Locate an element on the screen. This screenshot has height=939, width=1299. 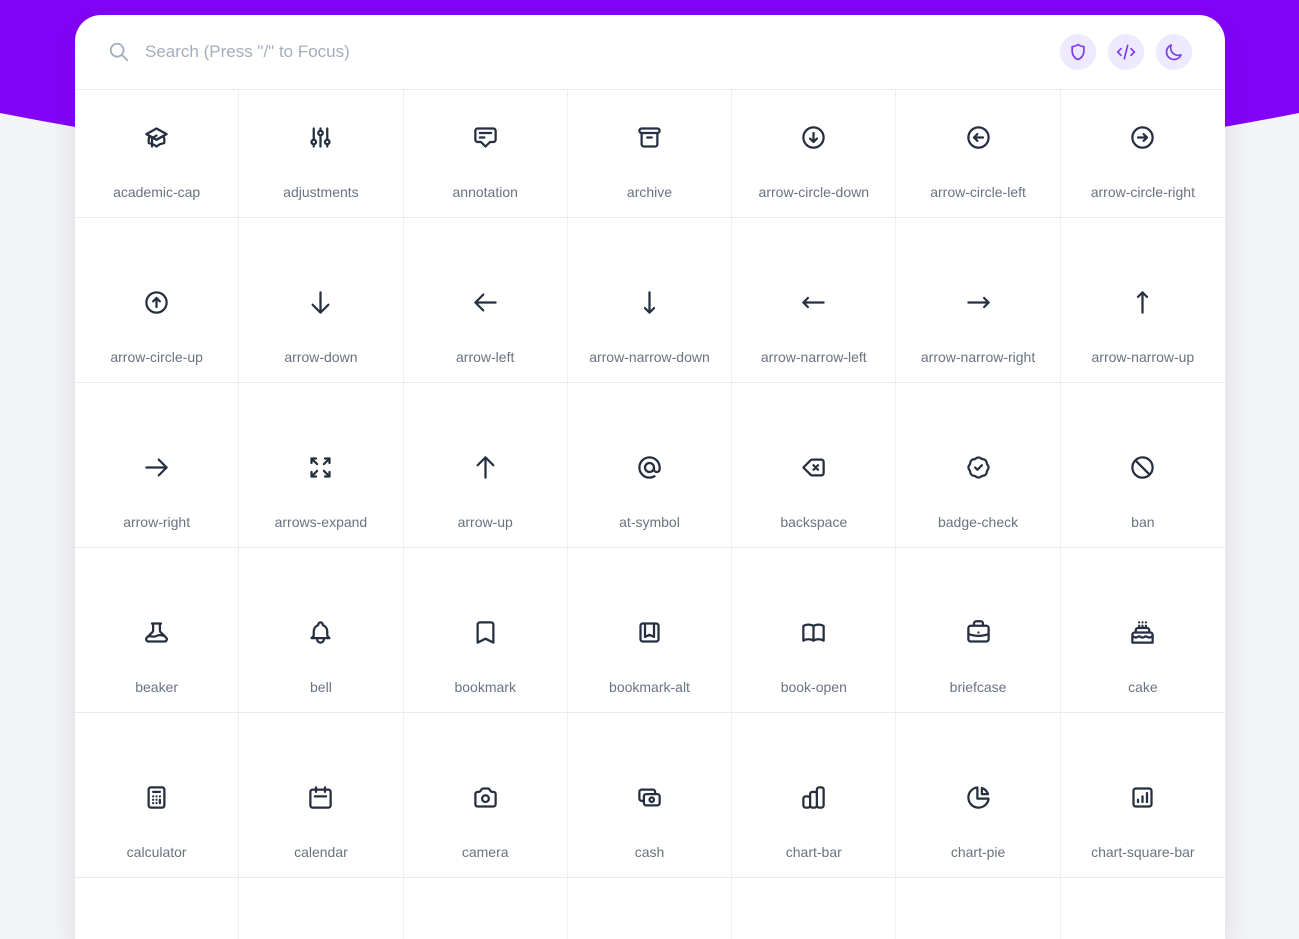
icon-cell-at-symbol: at-symbol is located at coordinates (650, 465).